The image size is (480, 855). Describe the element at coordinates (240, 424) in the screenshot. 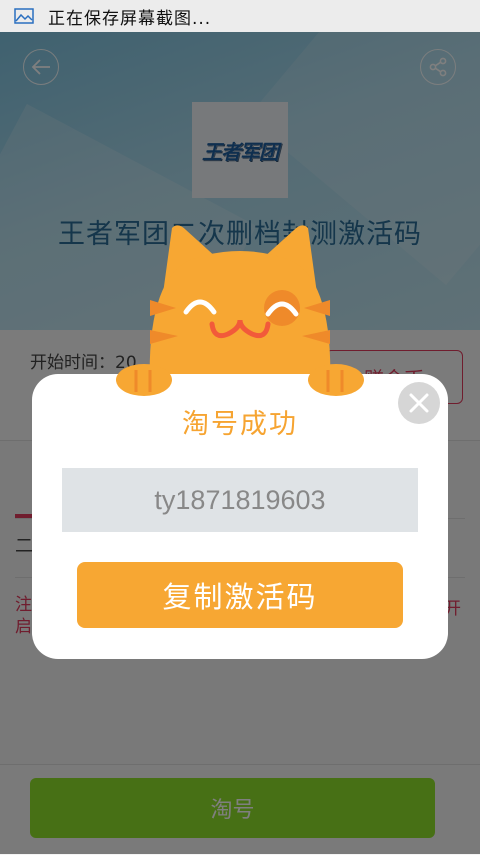

I see `dialog-title: 淘号成功` at that location.